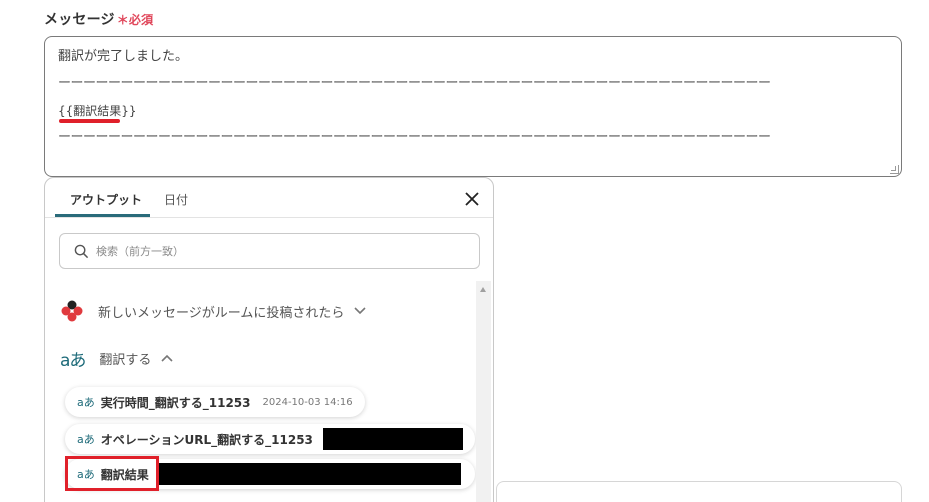 The width and height of the screenshot is (929, 502). Describe the element at coordinates (269, 198) in the screenshot. I see `tab-bar: アウトプット 日付` at that location.